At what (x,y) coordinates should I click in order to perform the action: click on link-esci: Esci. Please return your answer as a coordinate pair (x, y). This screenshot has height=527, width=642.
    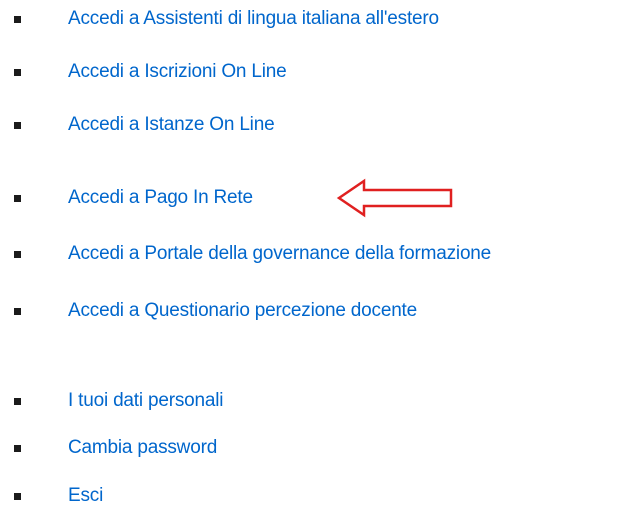
    Looking at the image, I should click on (85, 496).